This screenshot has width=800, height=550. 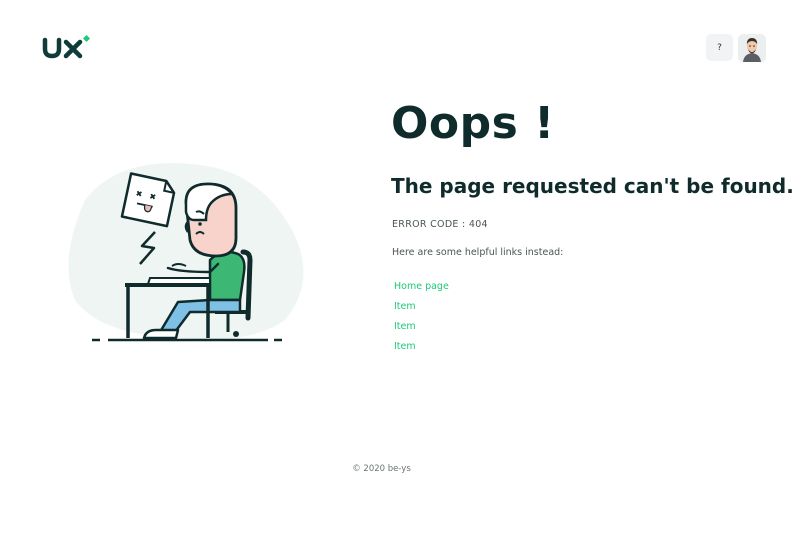 What do you see at coordinates (186, 252) in the screenshot?
I see `frustrated-person-at-computer-icon` at bounding box center [186, 252].